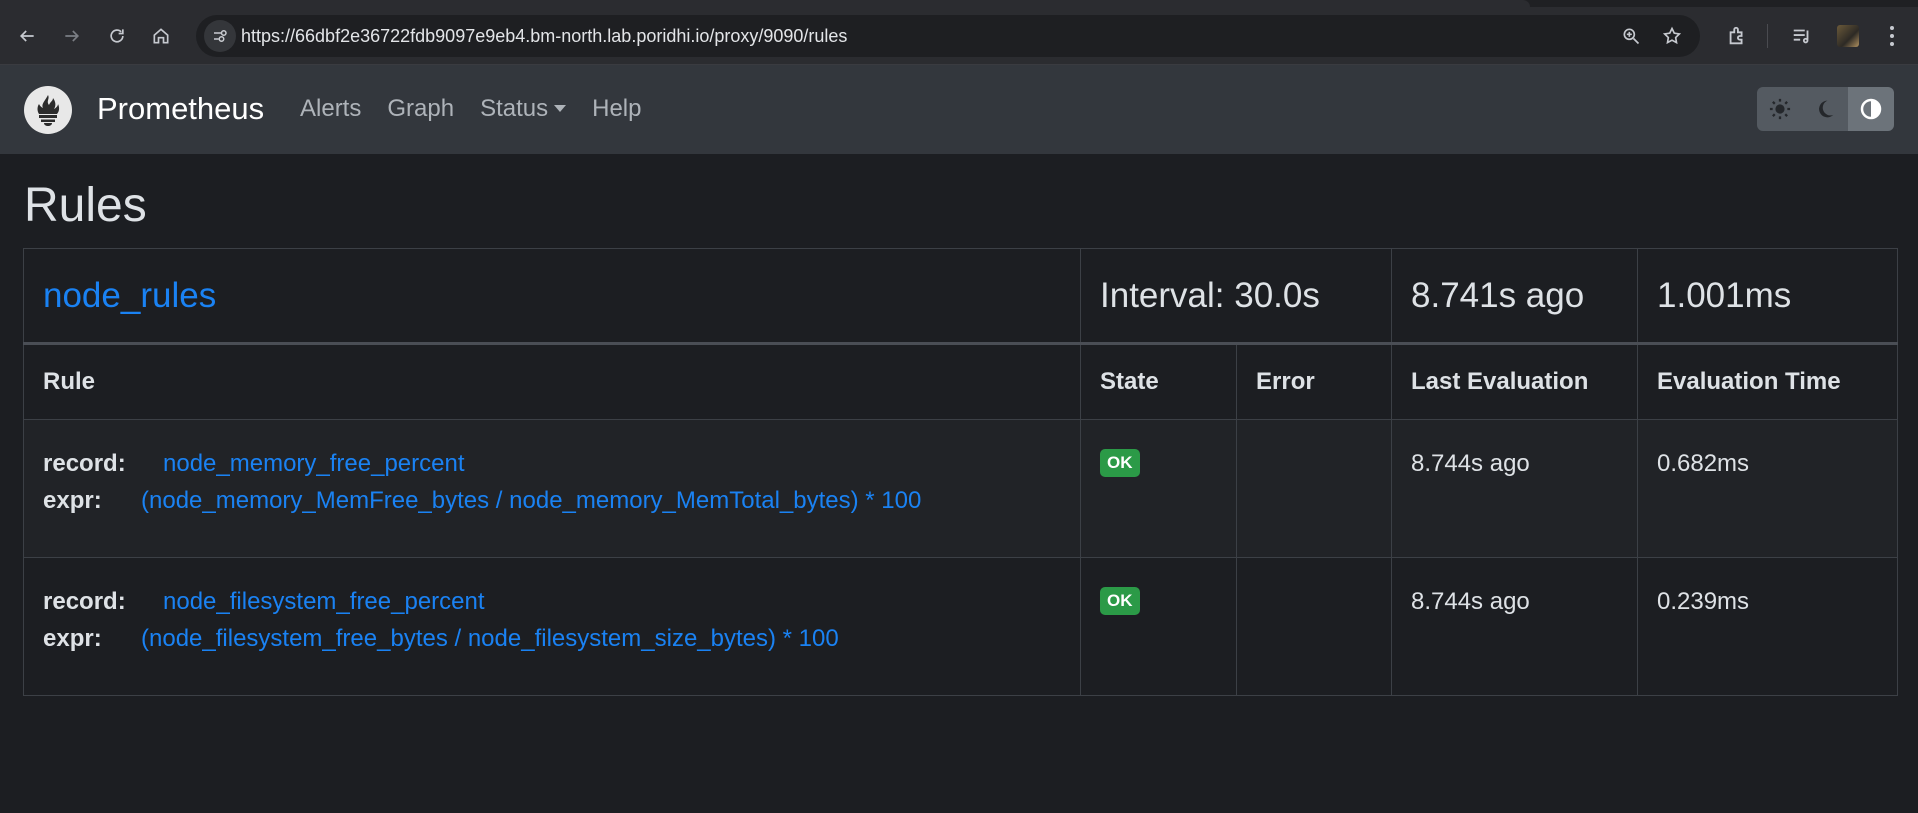  What do you see at coordinates (1767, 626) in the screenshot?
I see `eval-time-cell: 0.239ms` at bounding box center [1767, 626].